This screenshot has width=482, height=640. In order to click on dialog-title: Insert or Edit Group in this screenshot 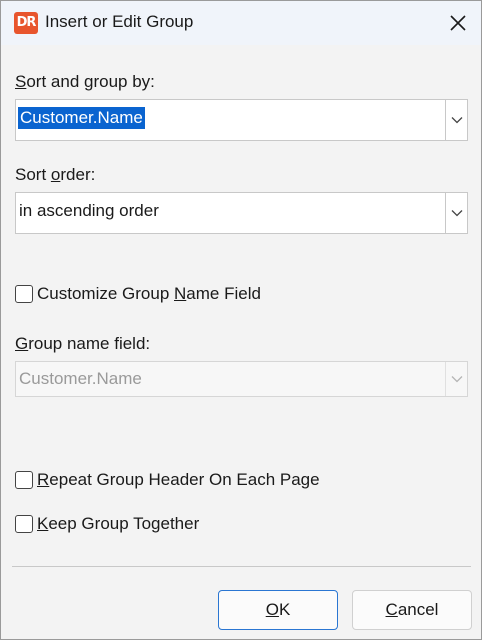, I will do `click(119, 21)`.